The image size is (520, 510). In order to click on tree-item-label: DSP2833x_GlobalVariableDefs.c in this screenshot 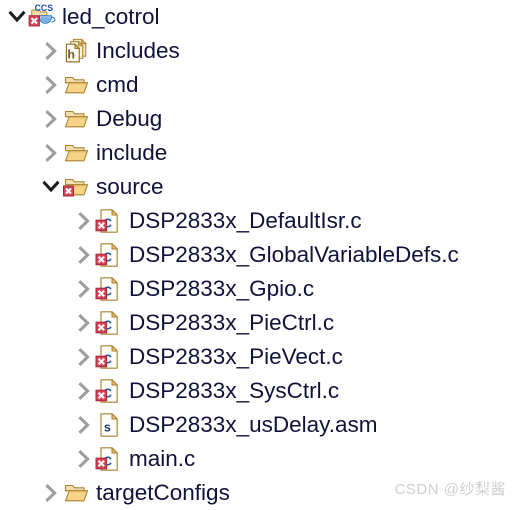, I will do `click(294, 254)`.